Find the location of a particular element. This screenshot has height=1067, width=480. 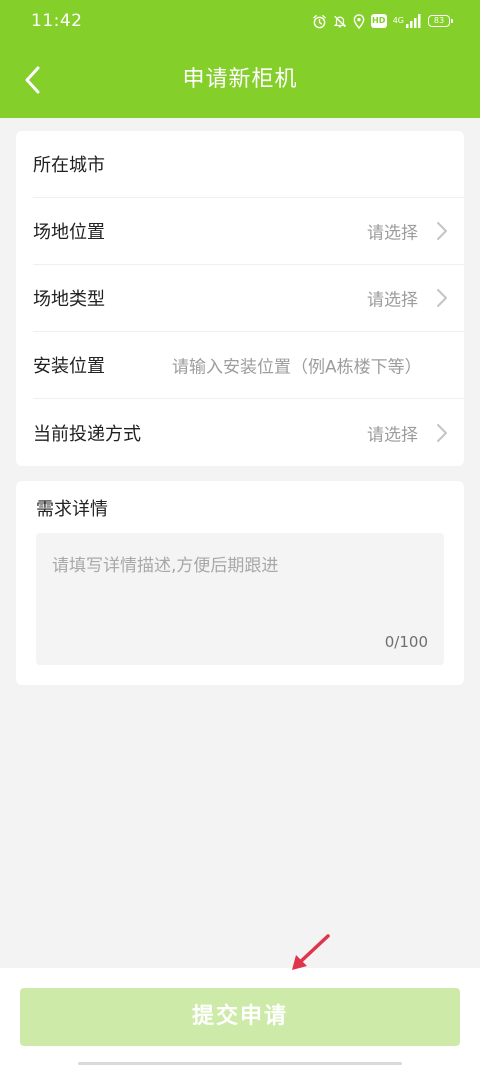

back-button is located at coordinates (32, 80).